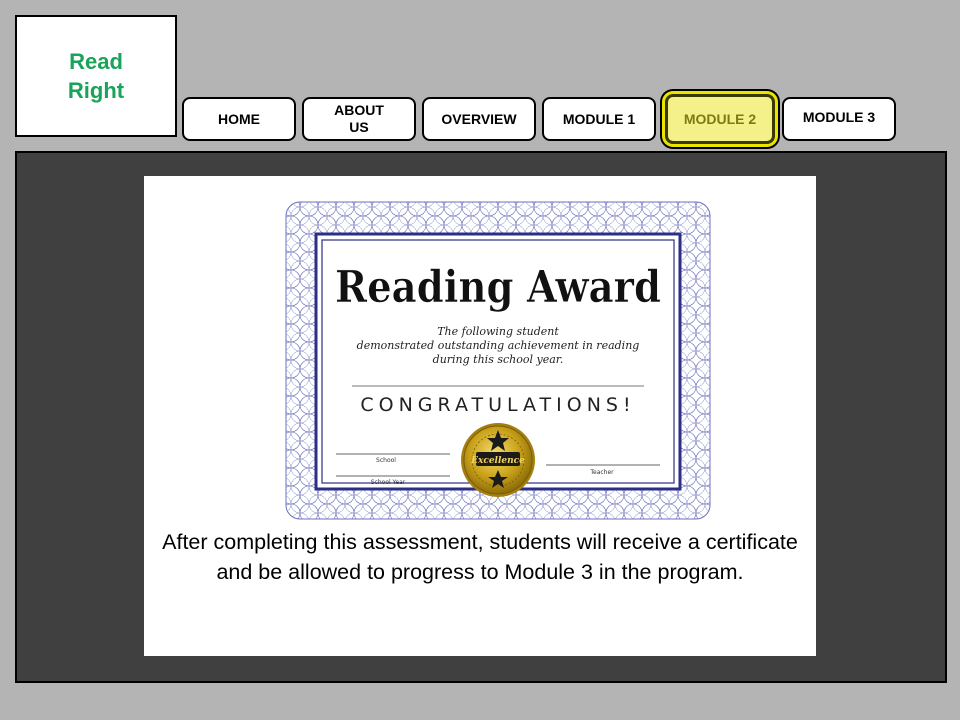 This screenshot has height=720, width=960. I want to click on nav-module1-label: MODULE 1, so click(599, 118).